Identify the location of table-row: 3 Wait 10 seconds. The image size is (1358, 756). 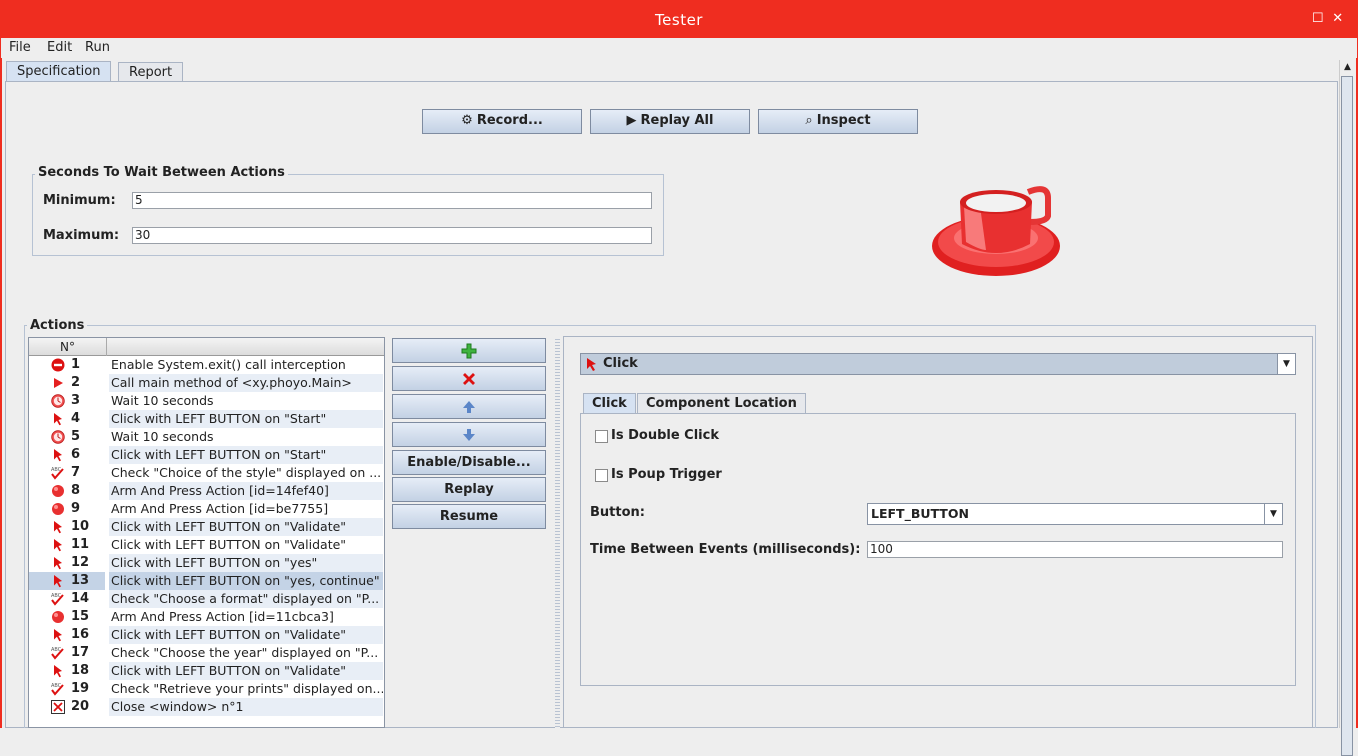
(206, 401).